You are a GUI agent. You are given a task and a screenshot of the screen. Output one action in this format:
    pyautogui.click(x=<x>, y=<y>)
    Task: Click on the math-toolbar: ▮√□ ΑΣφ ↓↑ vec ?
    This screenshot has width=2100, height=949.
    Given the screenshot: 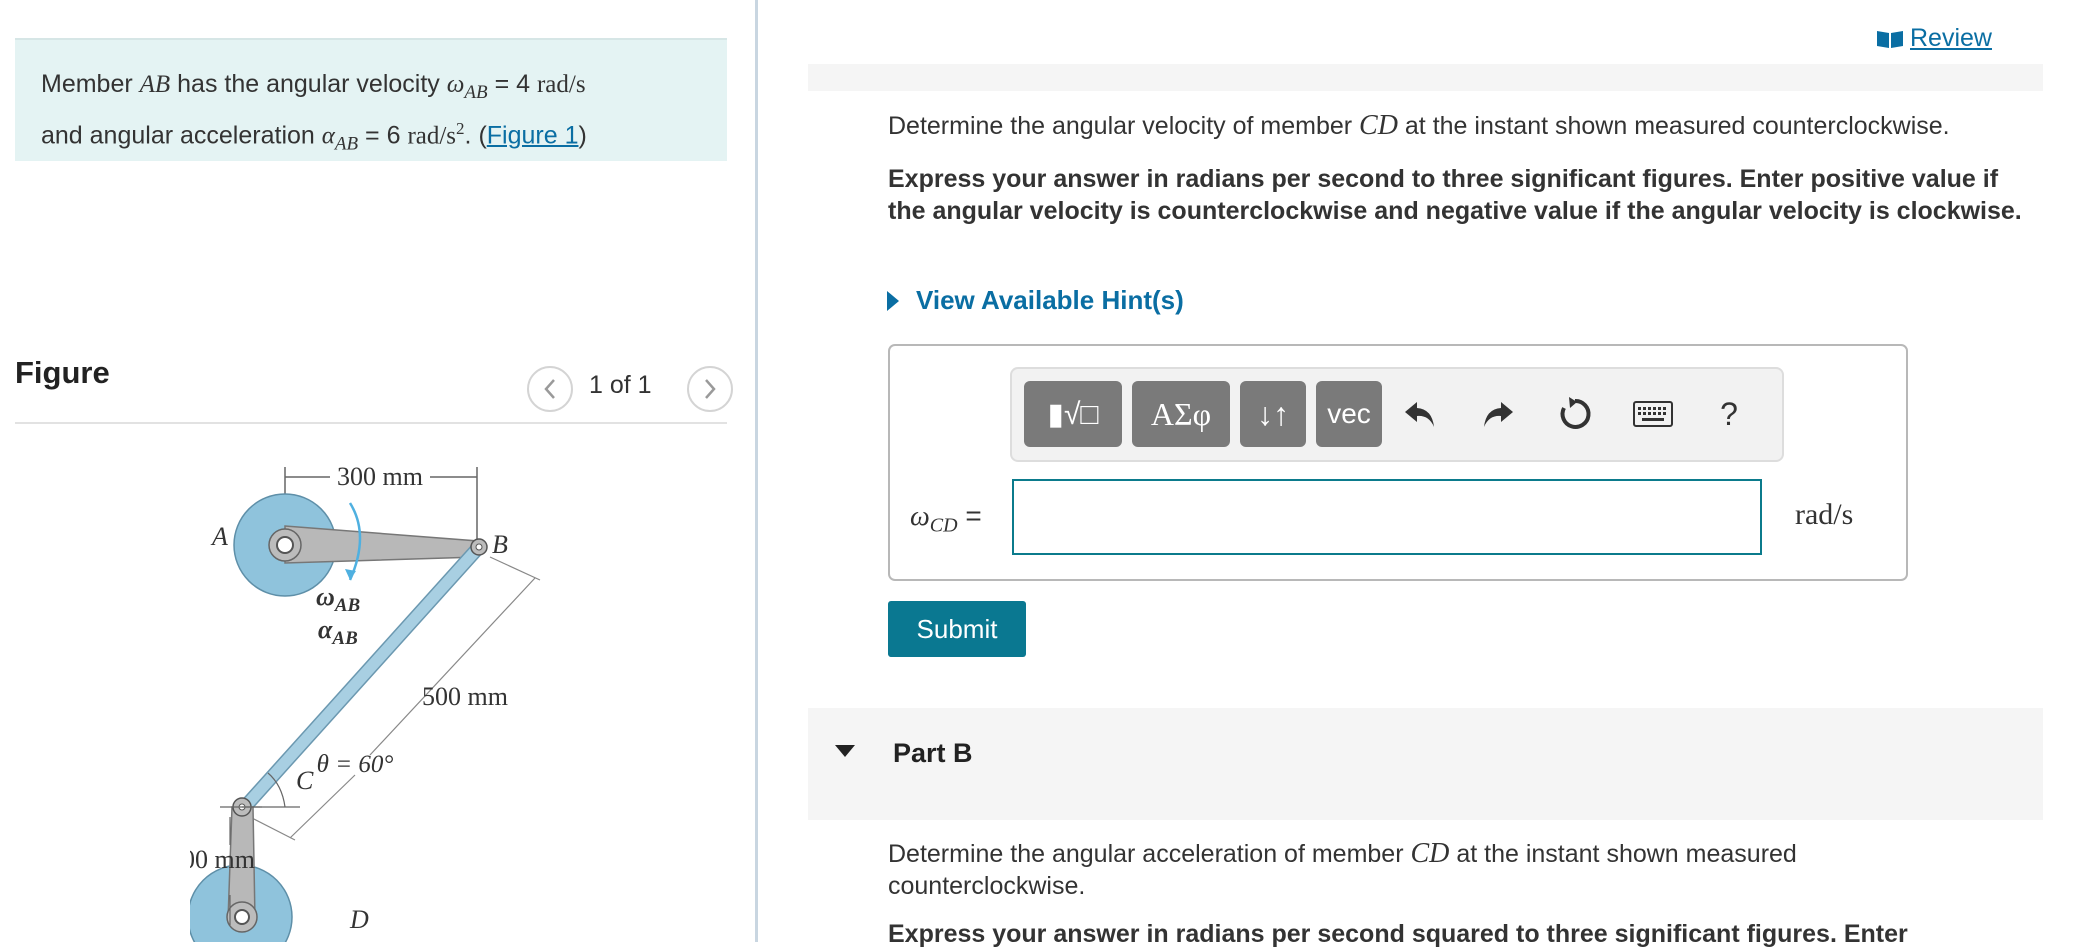 What is the action you would take?
    pyautogui.click(x=1397, y=414)
    